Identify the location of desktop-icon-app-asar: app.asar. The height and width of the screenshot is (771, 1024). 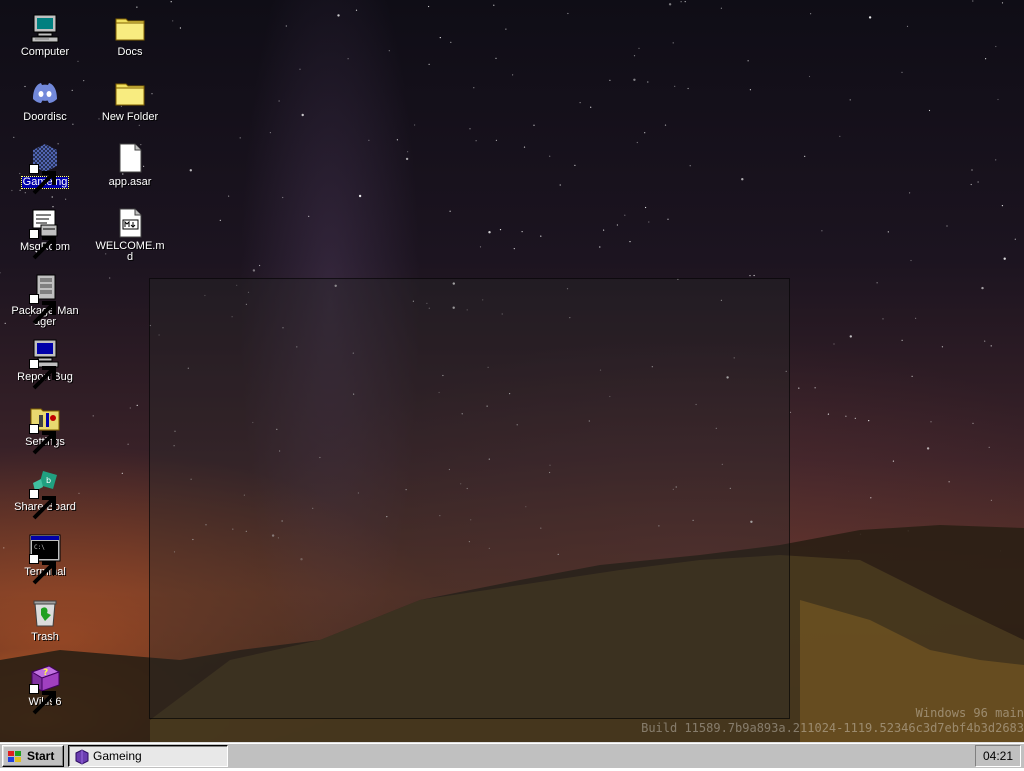
(130, 165).